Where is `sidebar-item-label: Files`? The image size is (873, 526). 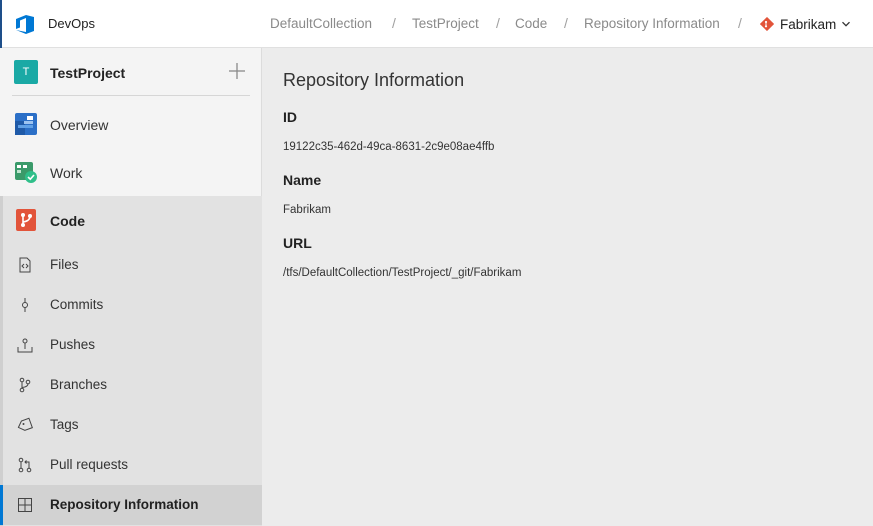 sidebar-item-label: Files is located at coordinates (64, 264).